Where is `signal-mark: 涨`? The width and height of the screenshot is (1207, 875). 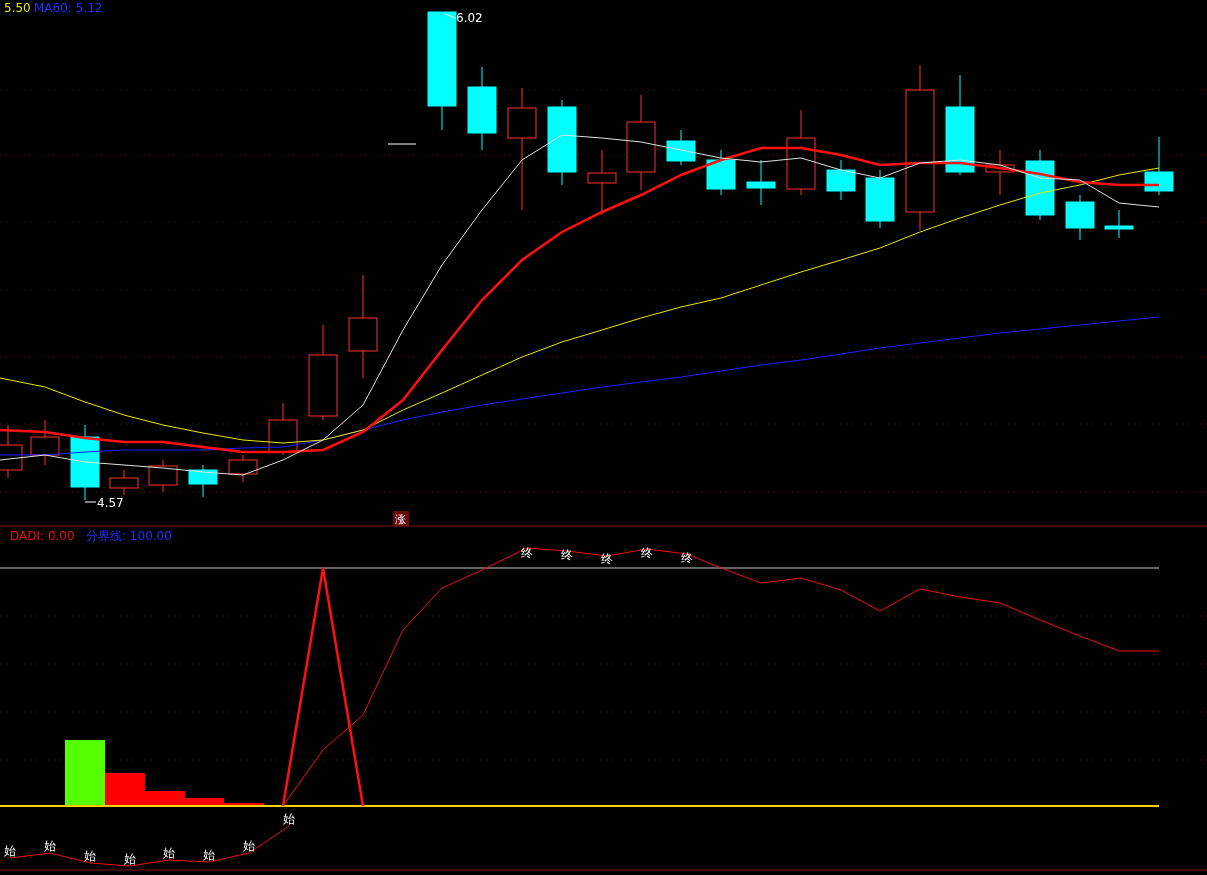 signal-mark: 涨 is located at coordinates (401, 518).